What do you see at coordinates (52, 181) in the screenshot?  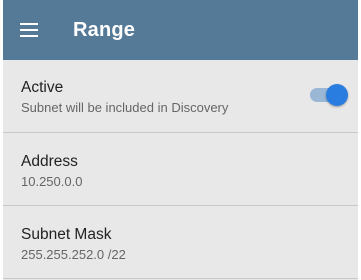 I see `address-value: 10.250.0.0` at bounding box center [52, 181].